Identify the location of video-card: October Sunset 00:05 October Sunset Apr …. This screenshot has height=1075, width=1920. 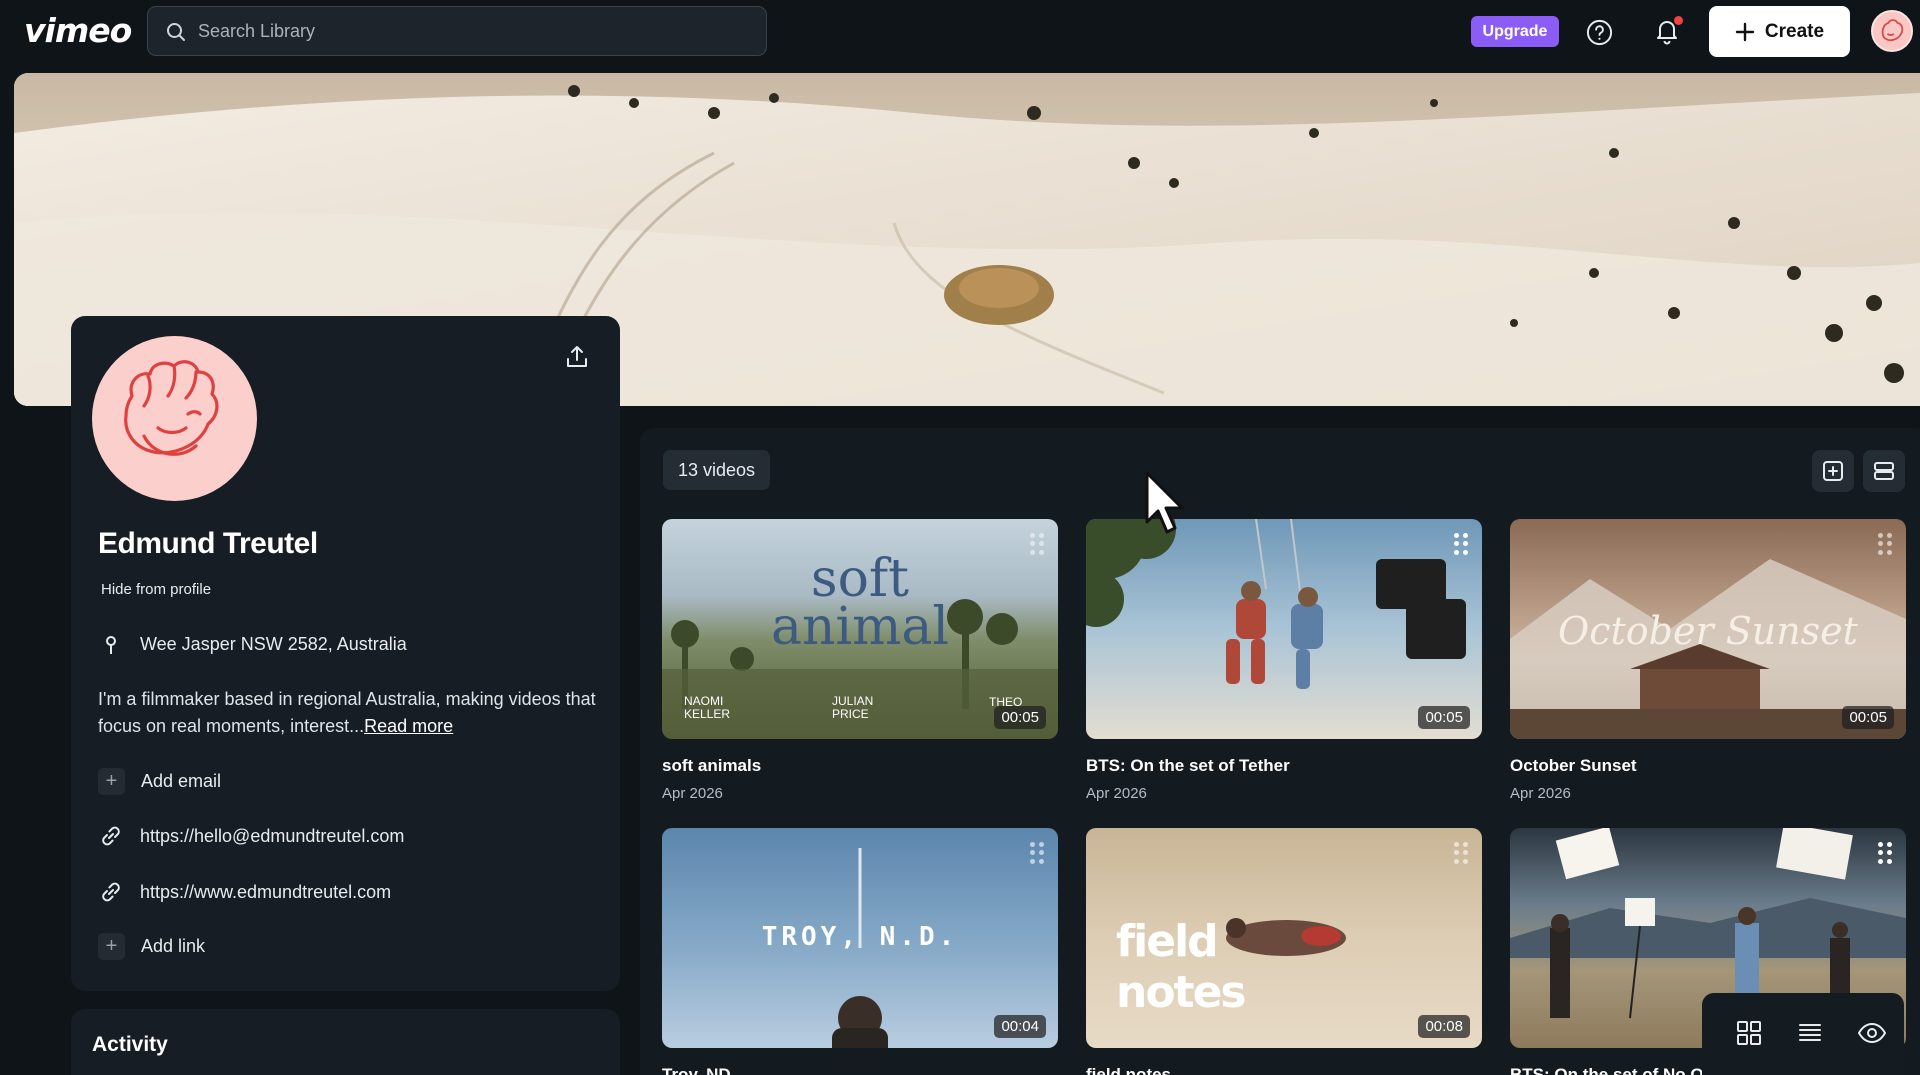
(1708, 660).